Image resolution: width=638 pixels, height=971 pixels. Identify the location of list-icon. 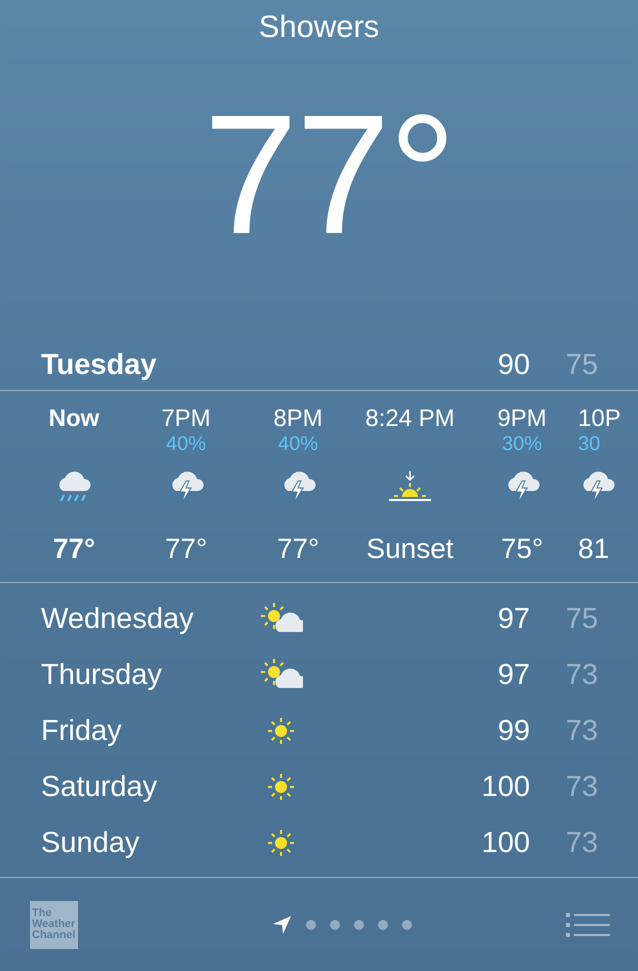
(588, 924).